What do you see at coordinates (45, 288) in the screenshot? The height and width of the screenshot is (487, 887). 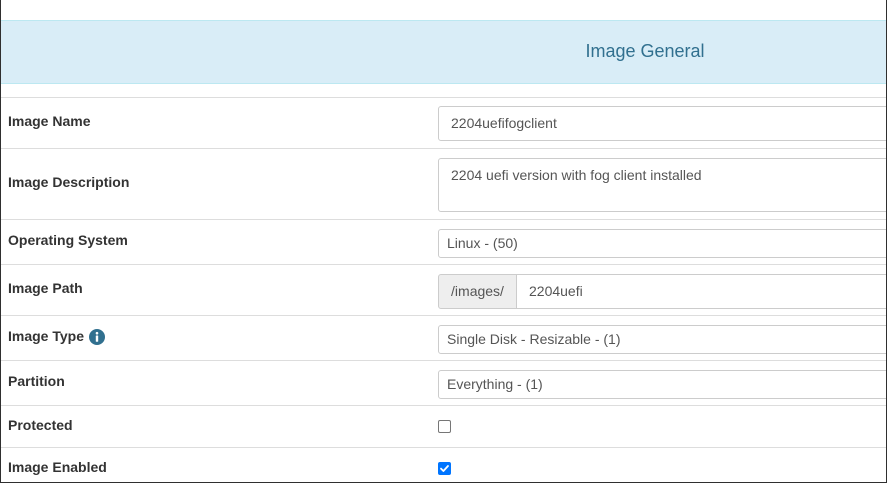 I see `image-path-label: Image Path` at bounding box center [45, 288].